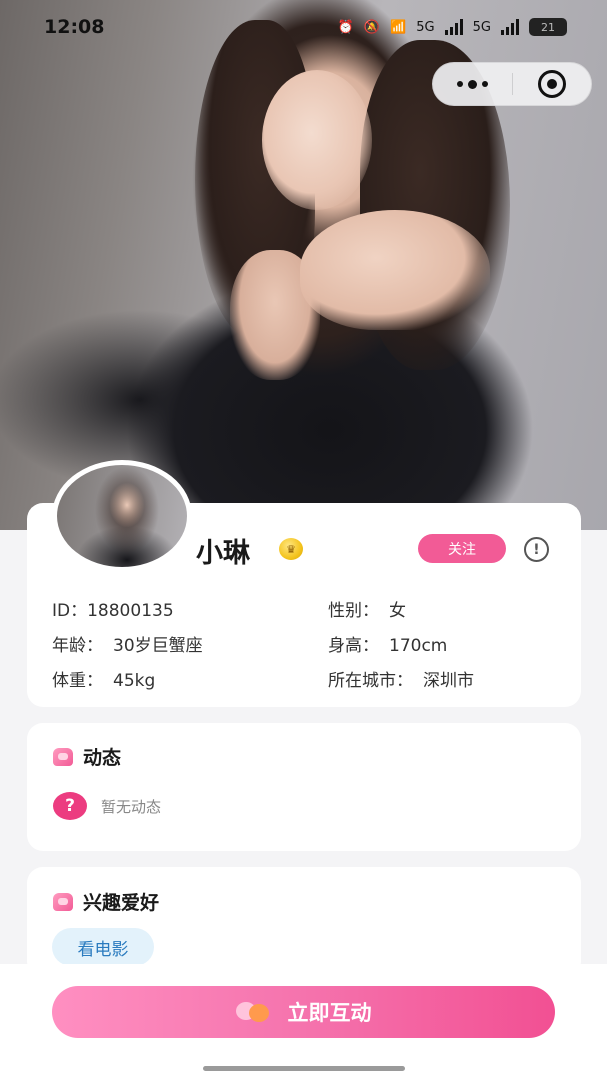 Image resolution: width=607 pixels, height=1080 pixels. Describe the element at coordinates (291, 549) in the screenshot. I see `crown-badge-icon: ♛` at that location.